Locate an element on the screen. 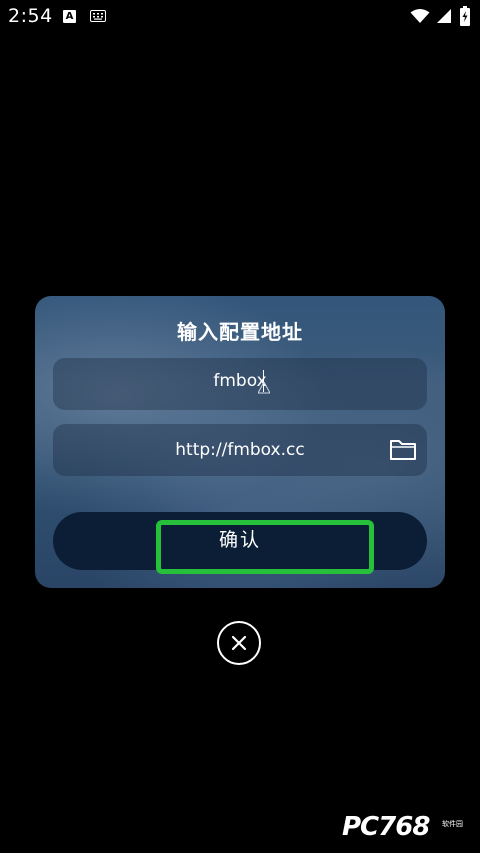 This screenshot has height=853, width=480. a-notification-icon: A is located at coordinates (69, 16).